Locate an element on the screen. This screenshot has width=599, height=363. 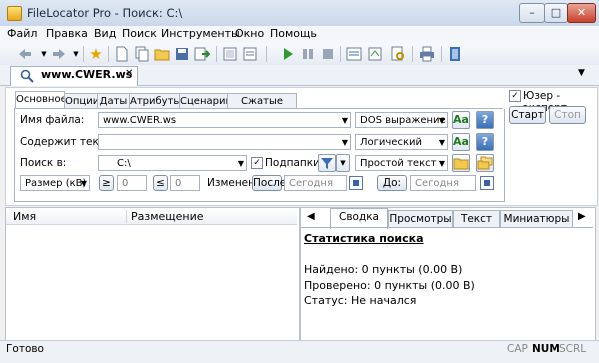
status-text: Готово is located at coordinates (25, 349).